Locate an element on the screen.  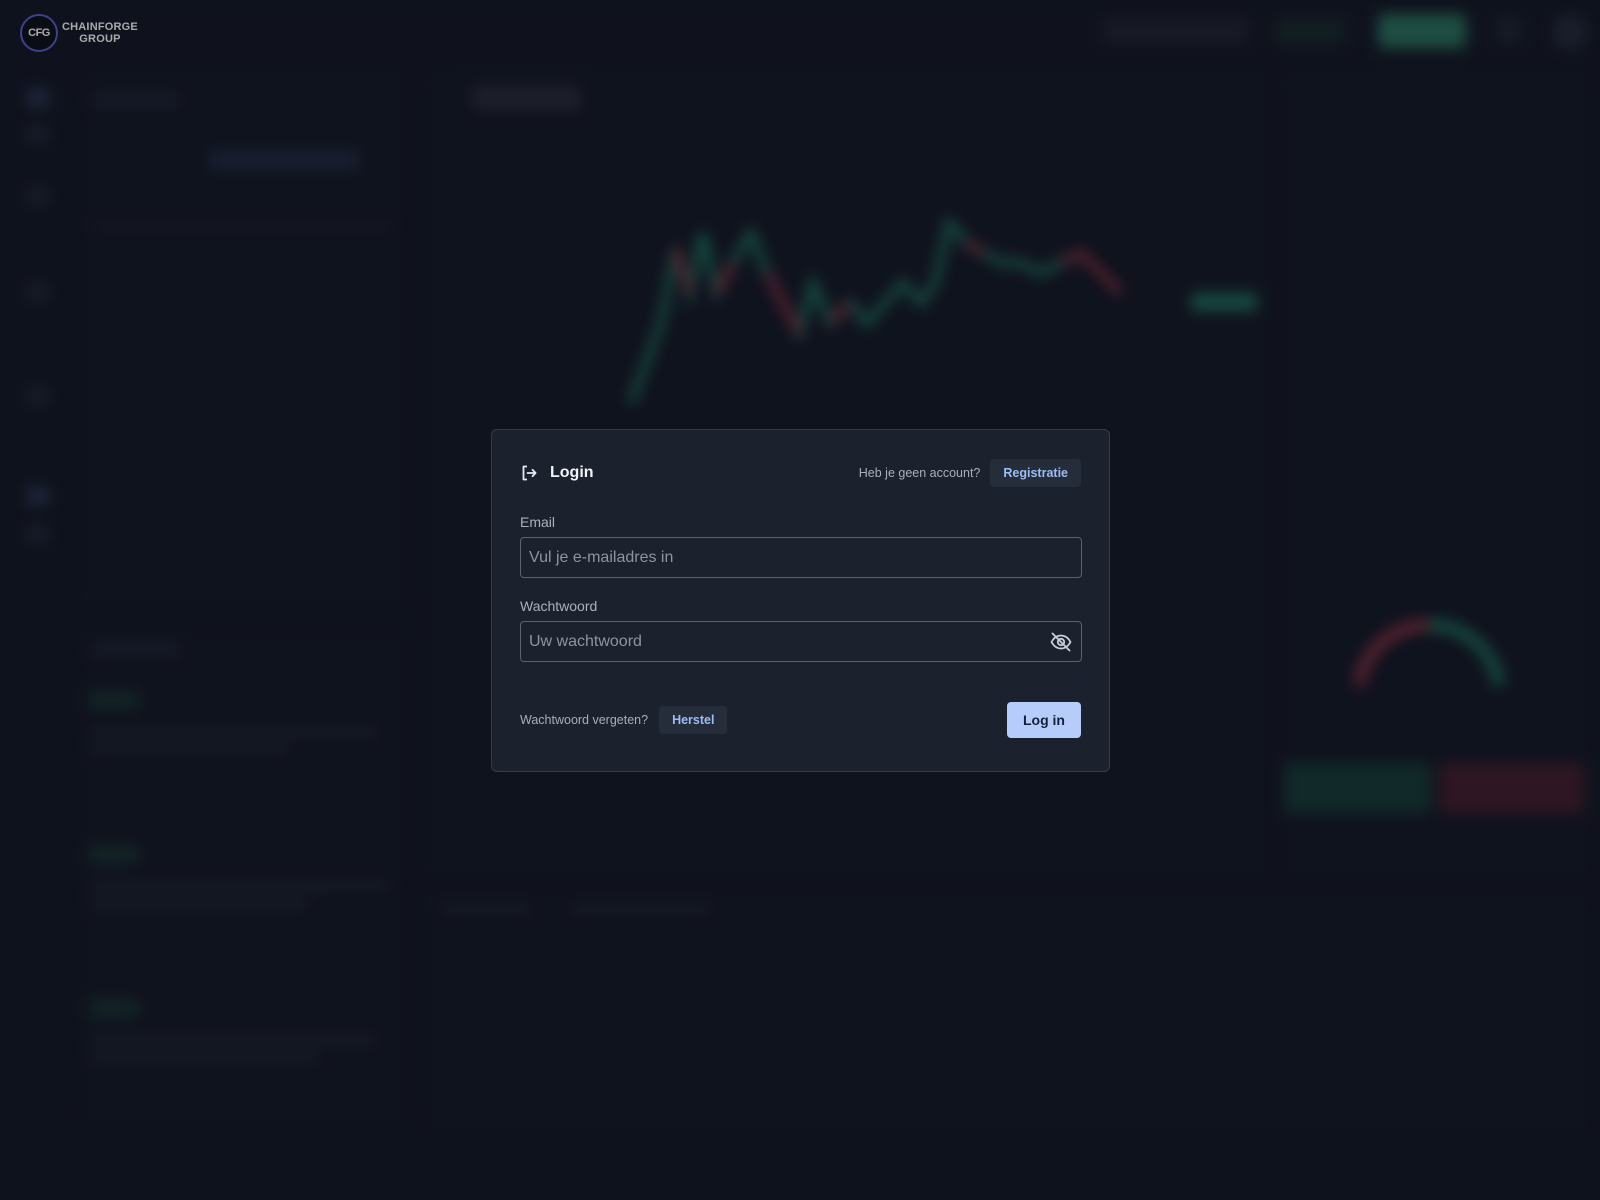
register-button: Registratie is located at coordinates (1035, 473).